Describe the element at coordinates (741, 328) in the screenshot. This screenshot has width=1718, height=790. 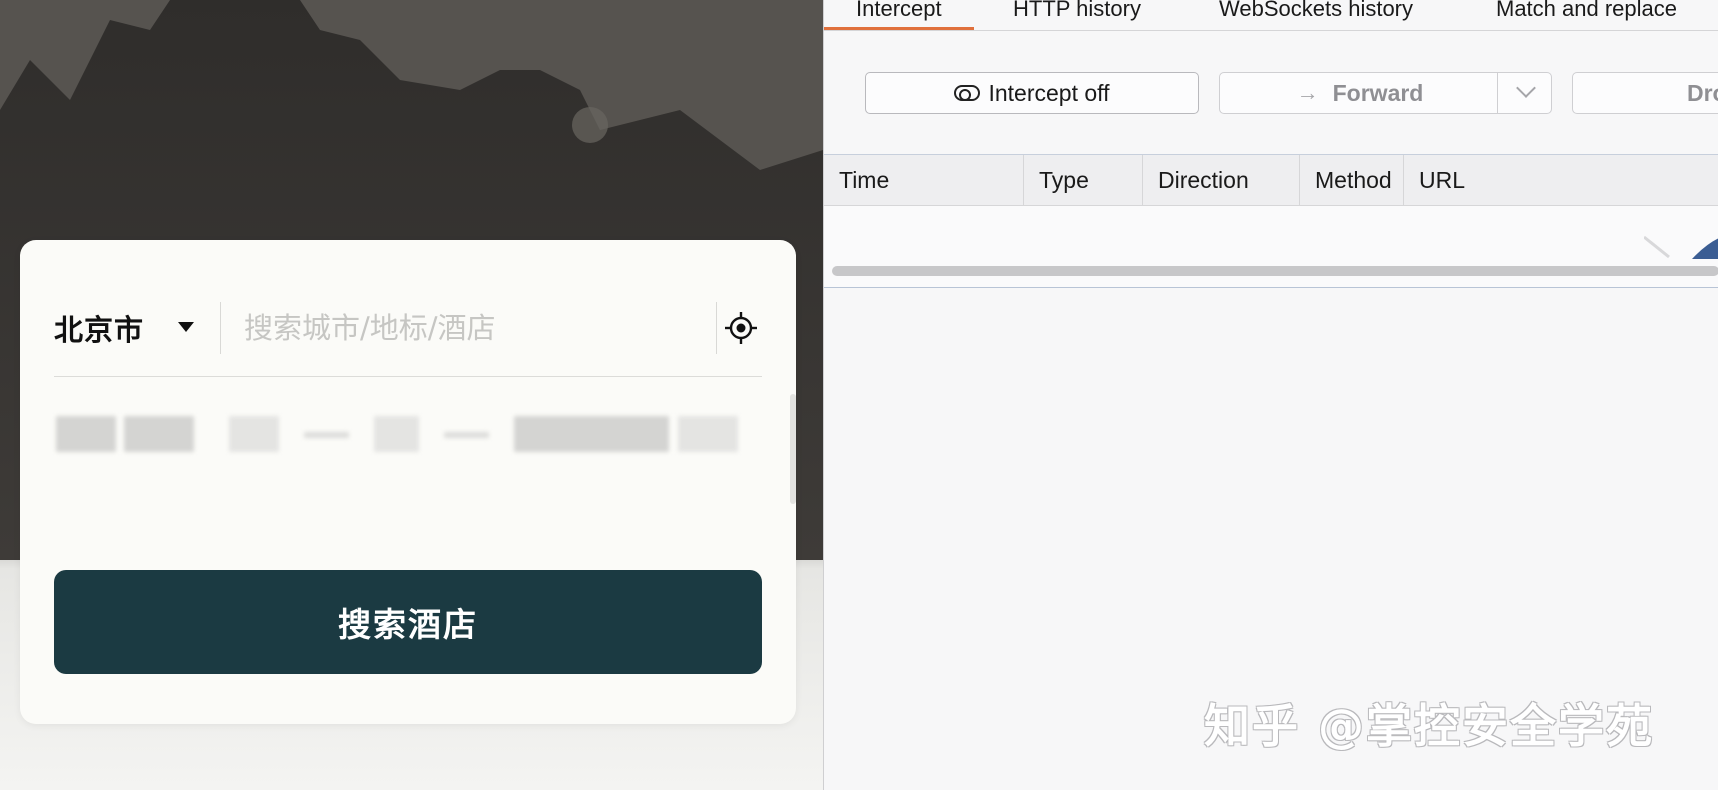
I see `locate-icon` at that location.